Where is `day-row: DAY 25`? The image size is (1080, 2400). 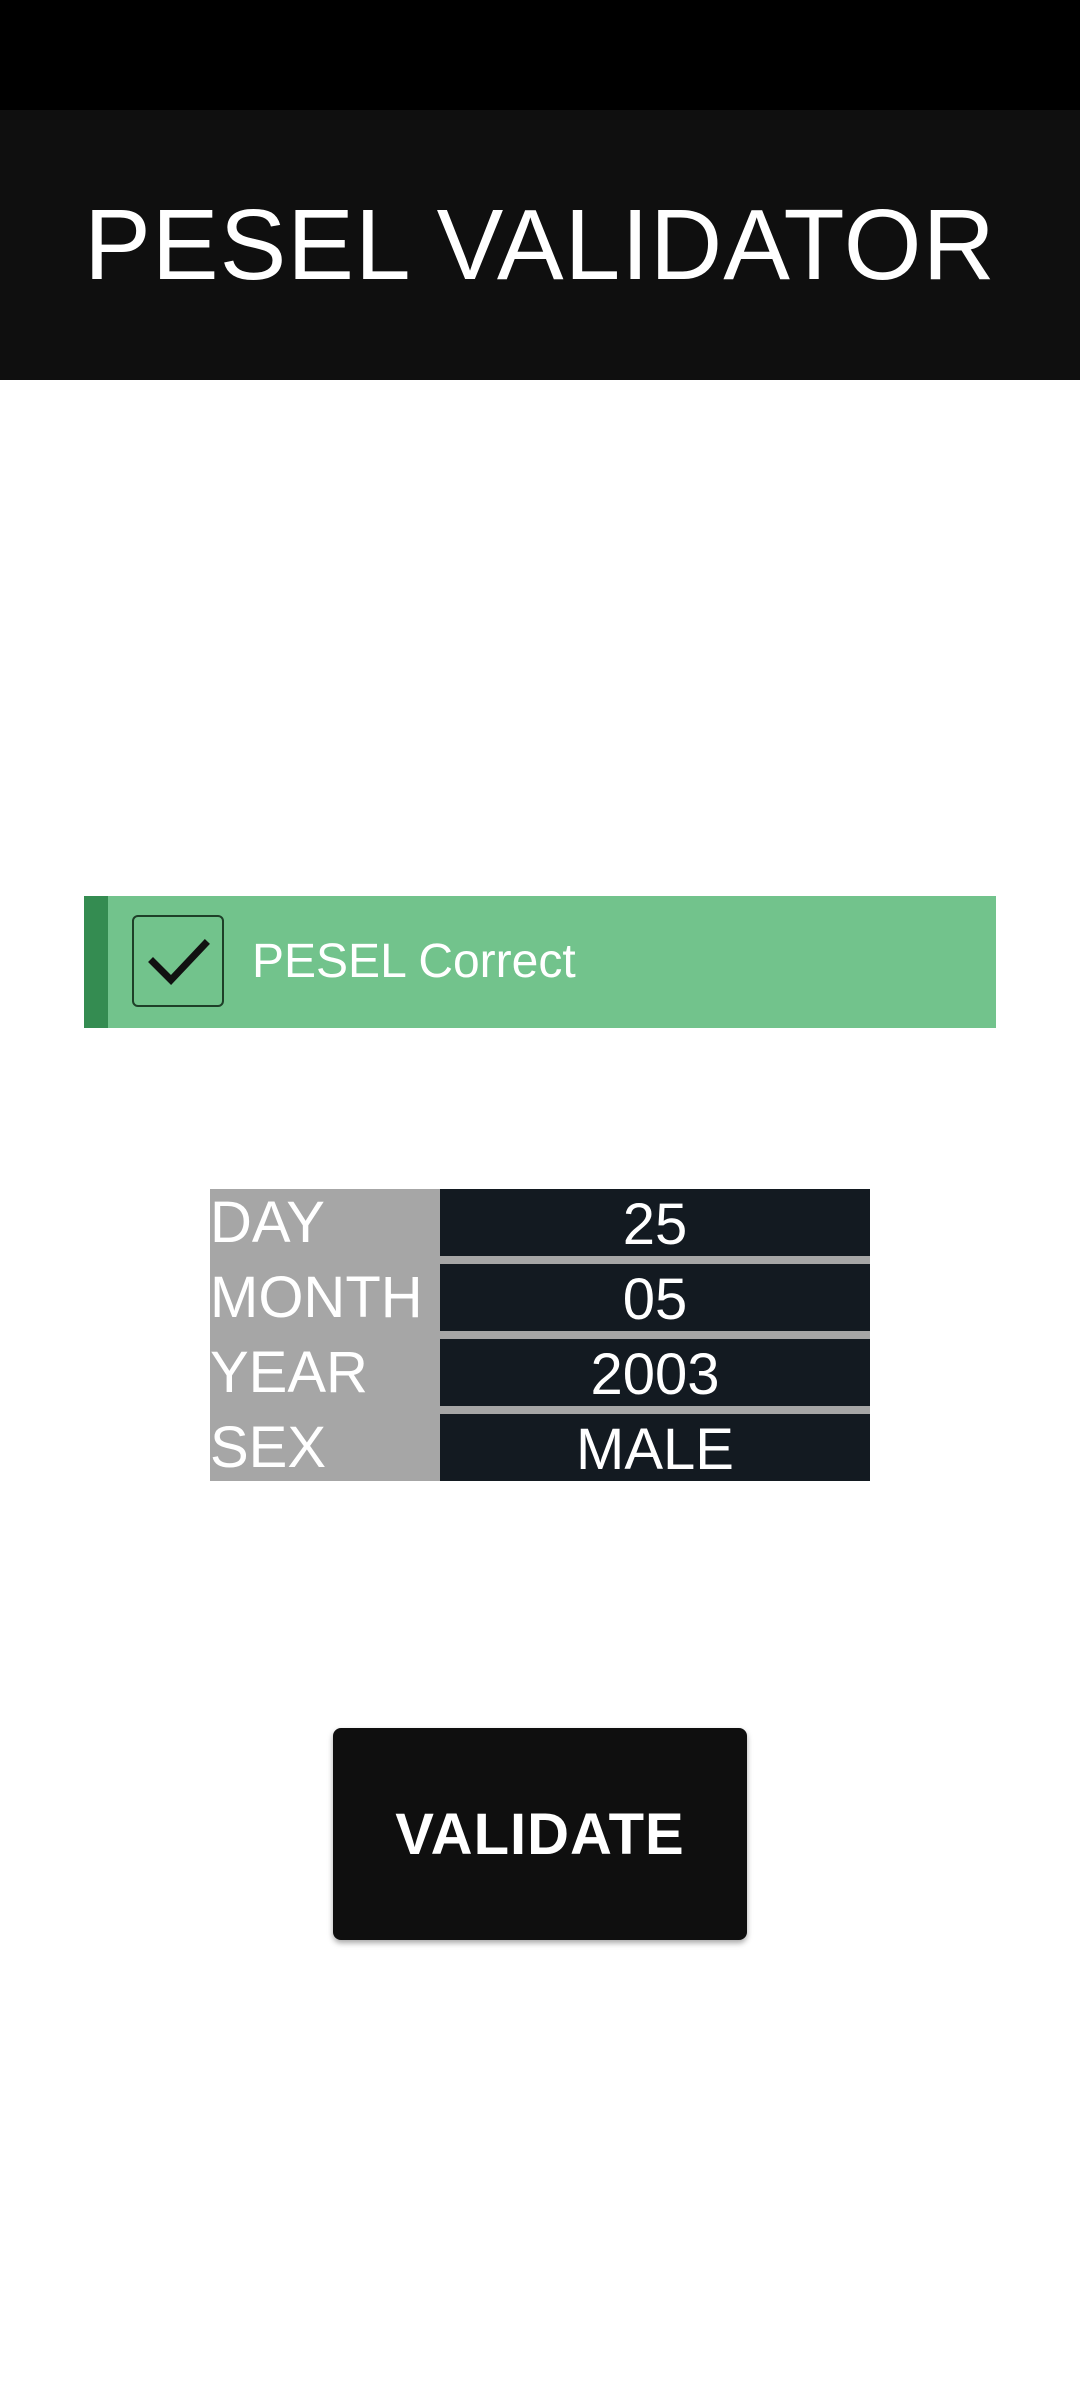
day-row: DAY 25 is located at coordinates (540, 1223).